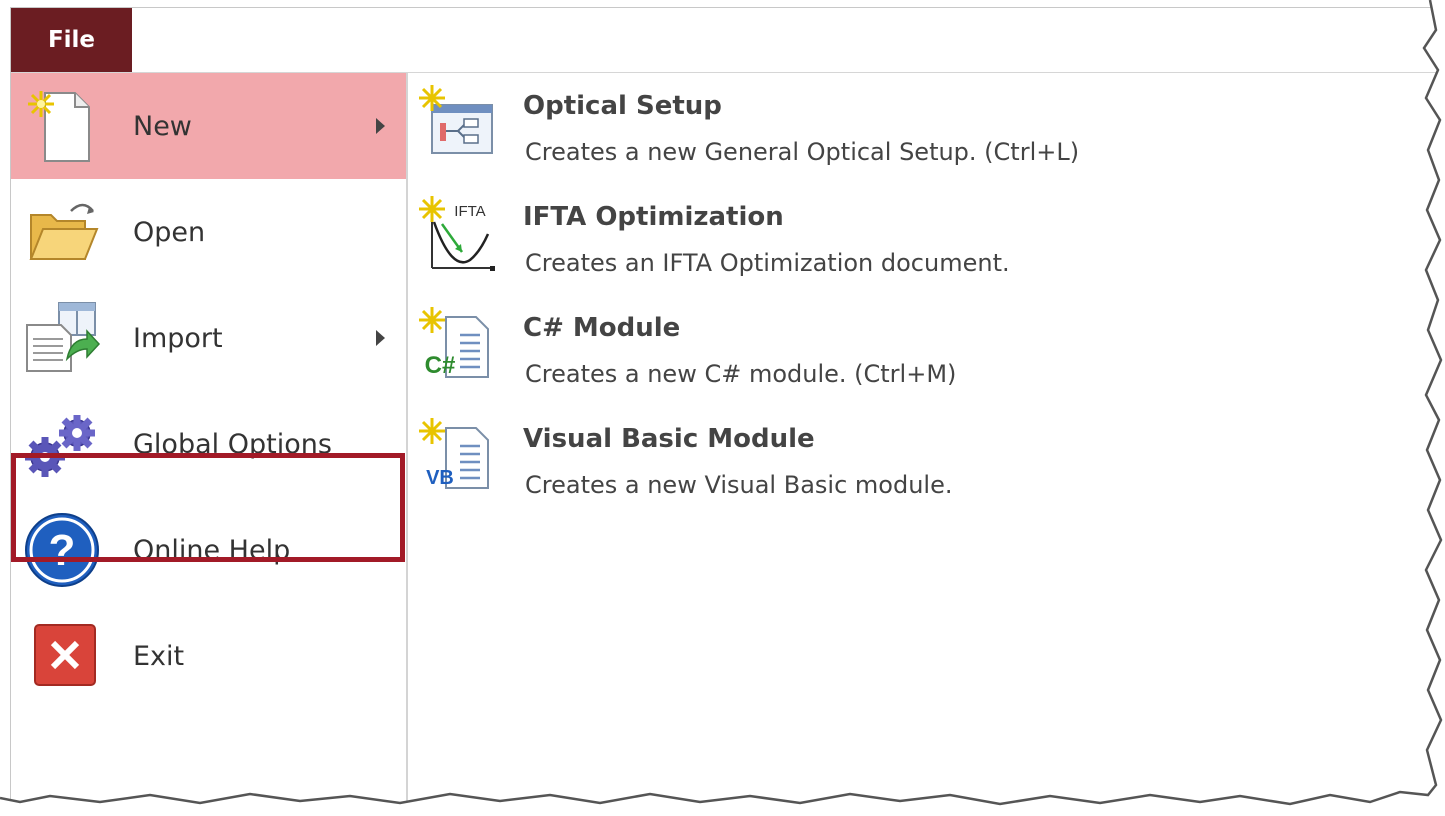  What do you see at coordinates (622, 106) in the screenshot?
I see `command-title: Optical Setup` at bounding box center [622, 106].